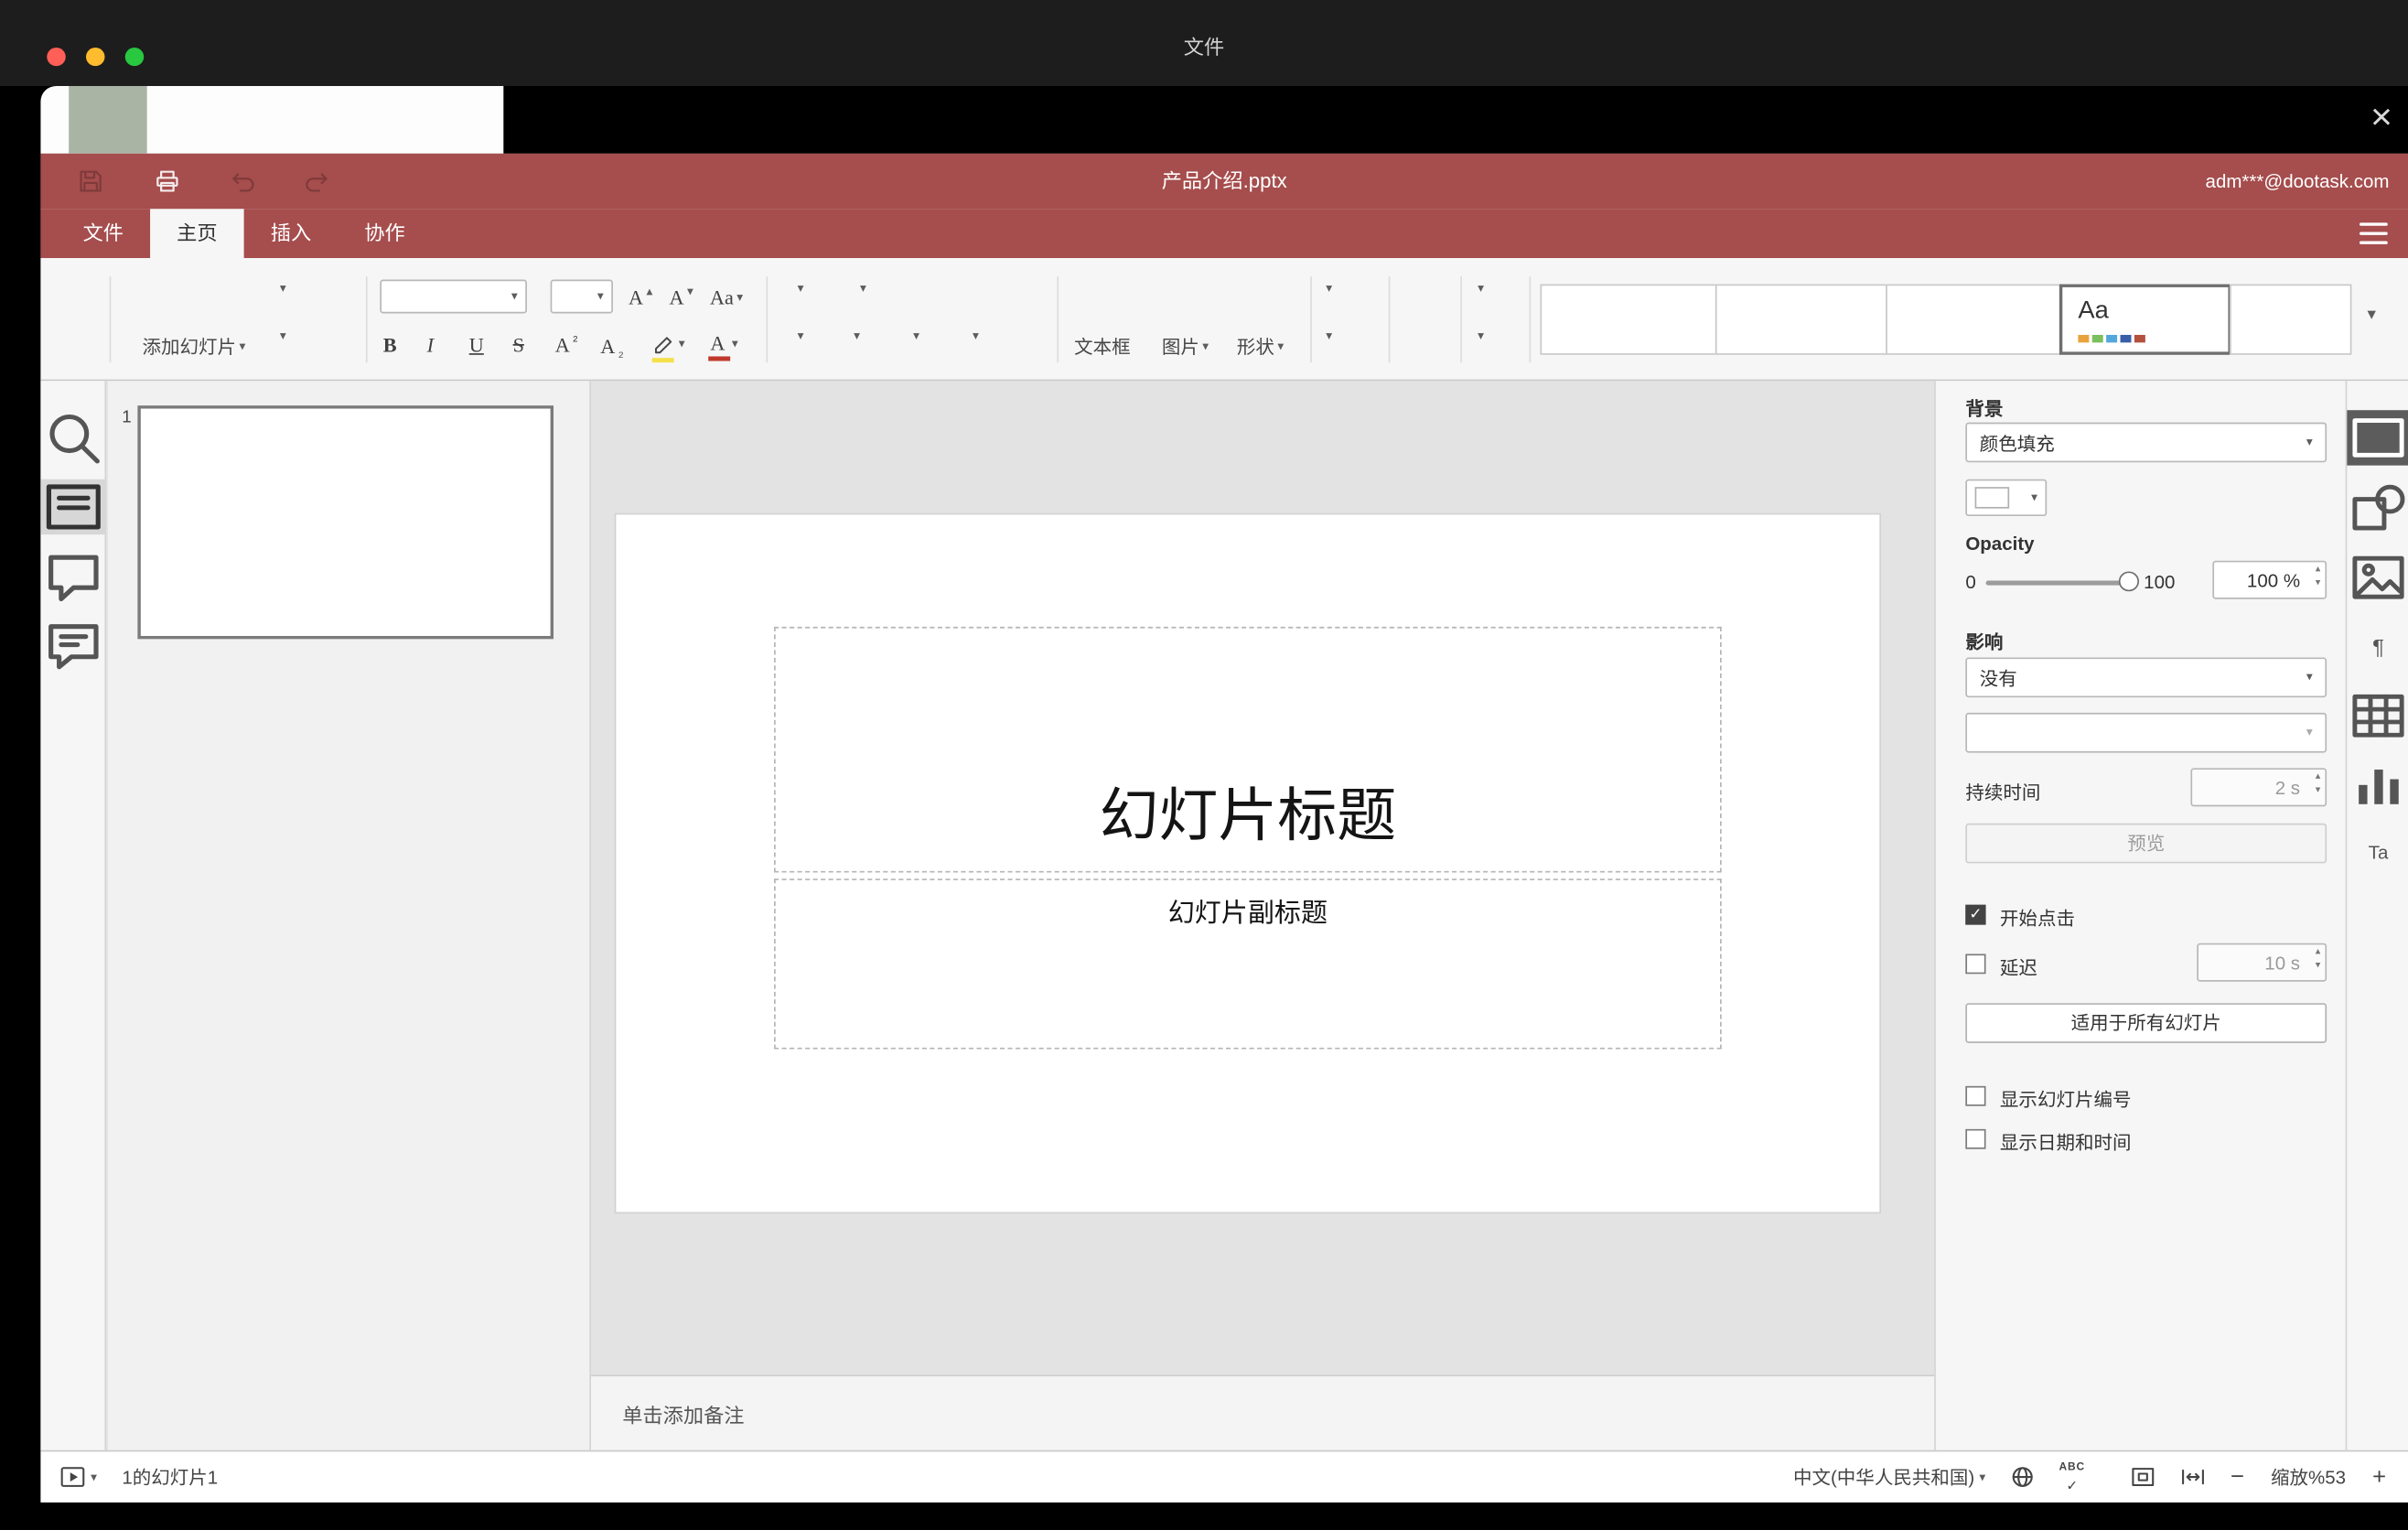 Image resolution: width=2408 pixels, height=1530 pixels. I want to click on textart-settings-tab: Ta, so click(2377, 851).